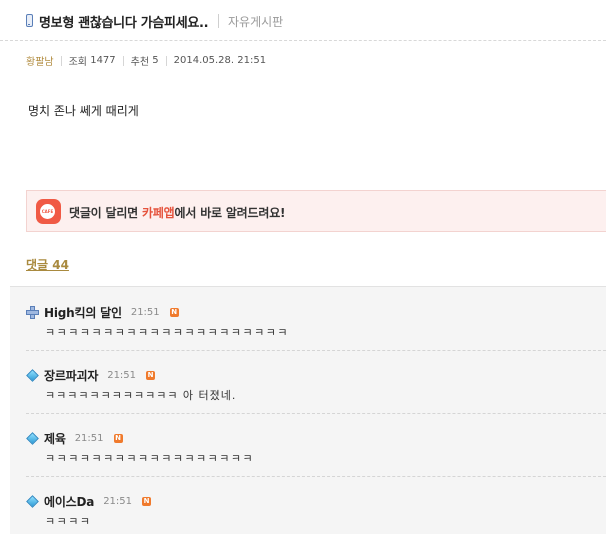 The image size is (606, 534). What do you see at coordinates (230, 213) in the screenshot?
I see `banner-text-after: 에서 바로 알려드려요!` at bounding box center [230, 213].